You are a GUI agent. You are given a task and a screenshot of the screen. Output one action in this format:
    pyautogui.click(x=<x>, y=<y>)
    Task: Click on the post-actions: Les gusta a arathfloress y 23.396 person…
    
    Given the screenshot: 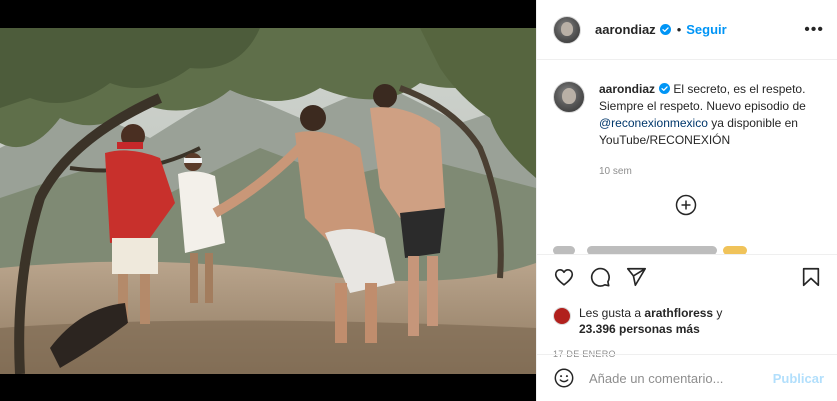 What is the action you would take?
    pyautogui.click(x=687, y=306)
    